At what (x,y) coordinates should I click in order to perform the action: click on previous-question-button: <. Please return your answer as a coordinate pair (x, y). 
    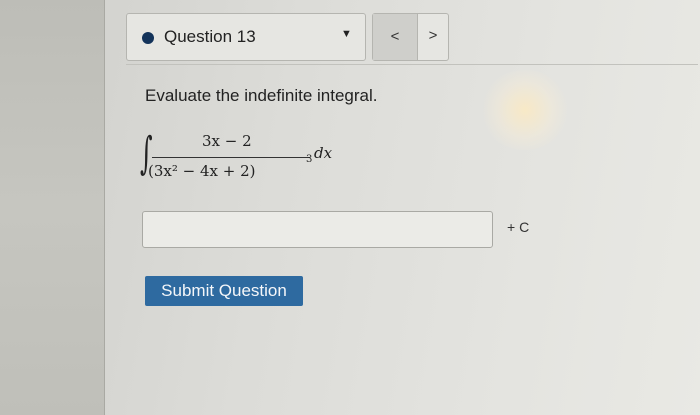
    Looking at the image, I should click on (395, 37).